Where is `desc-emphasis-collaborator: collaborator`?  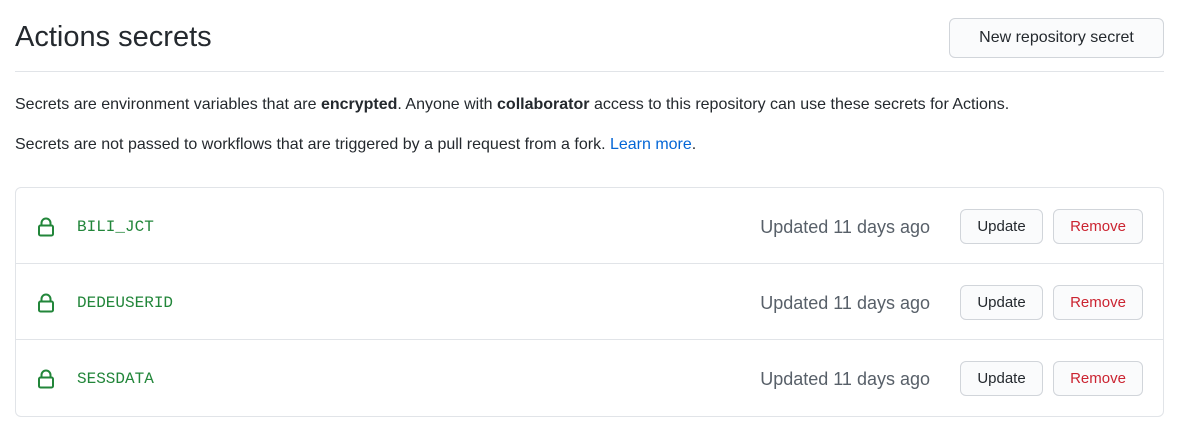 desc-emphasis-collaborator: collaborator is located at coordinates (543, 104).